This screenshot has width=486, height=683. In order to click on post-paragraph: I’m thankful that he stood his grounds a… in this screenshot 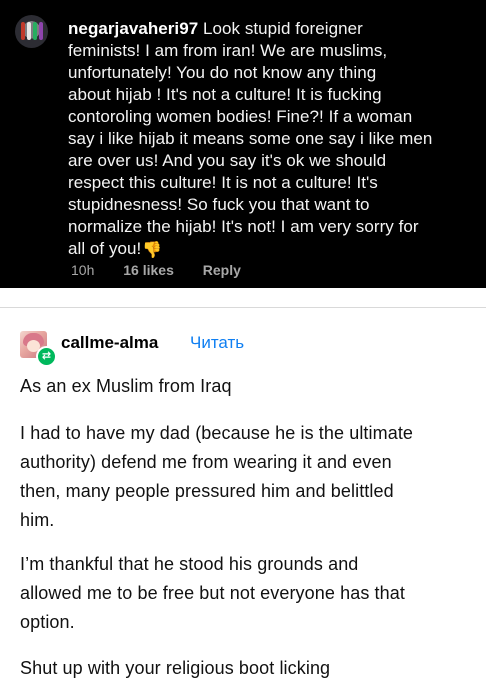, I will do `click(245, 593)`.